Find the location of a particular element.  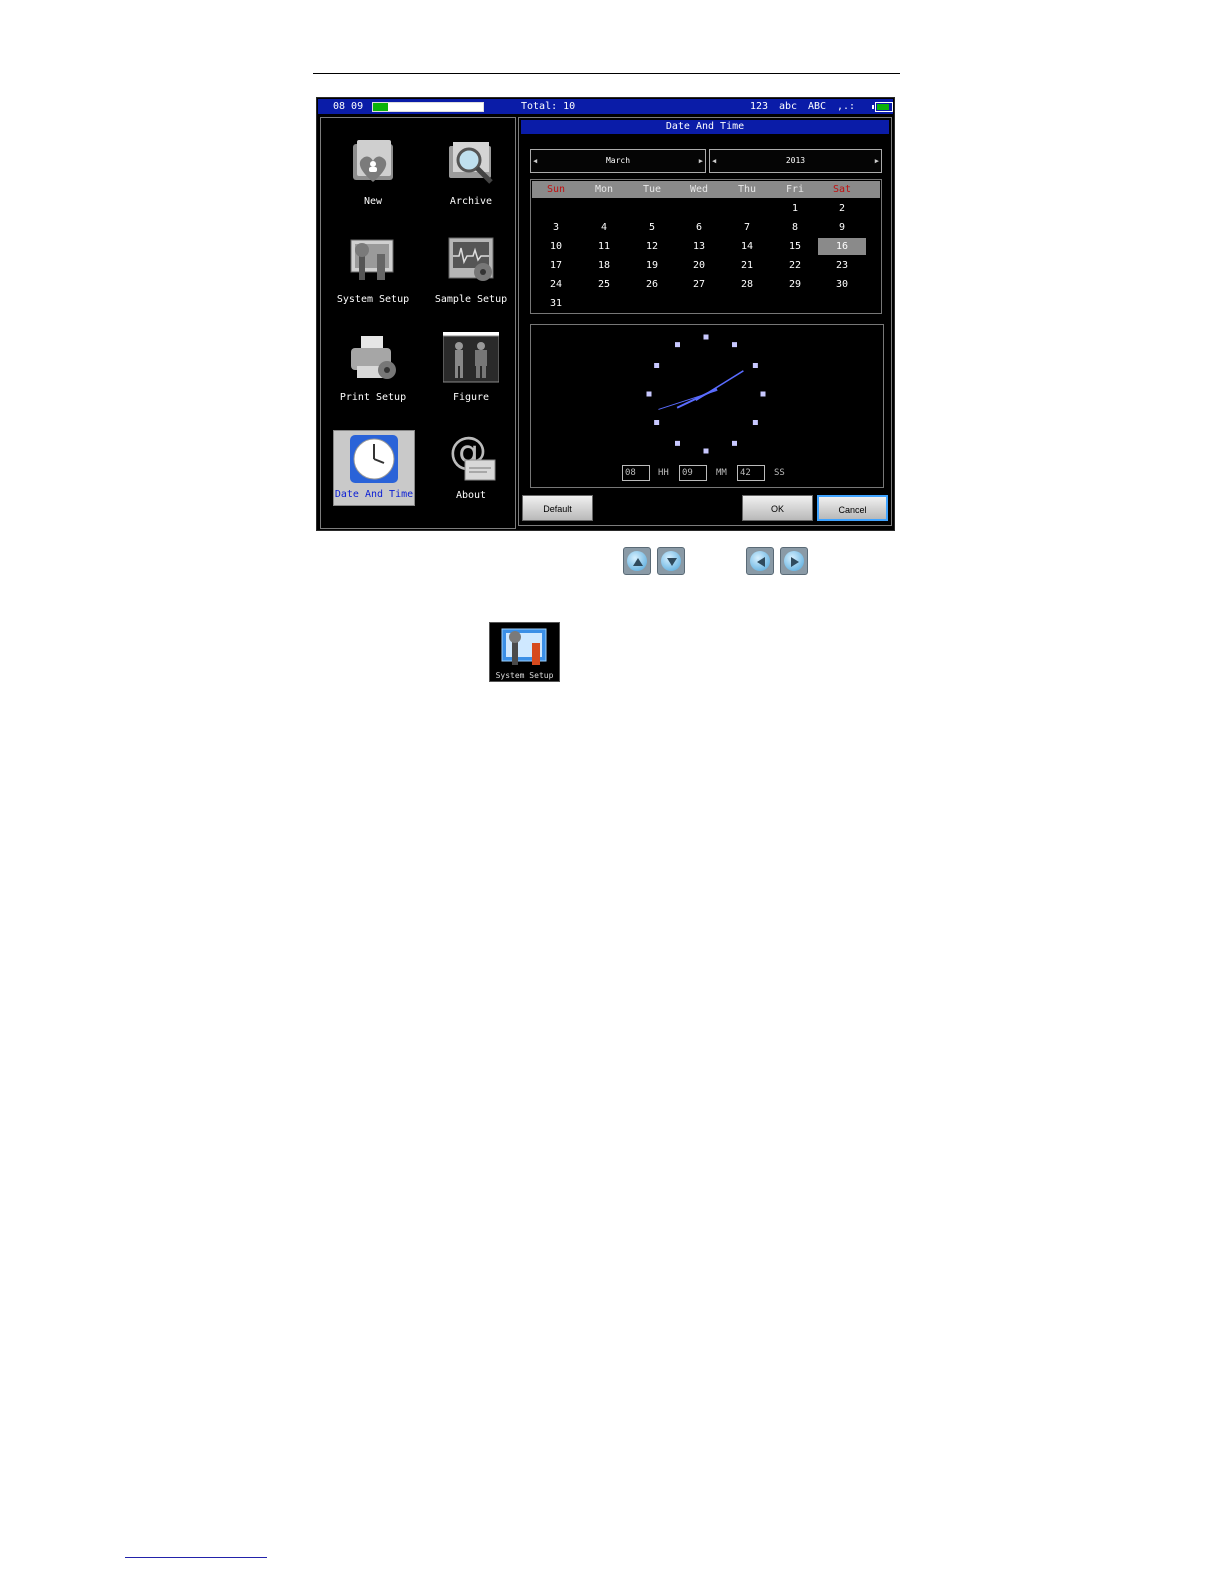

day-cell: 20 is located at coordinates (699, 265).